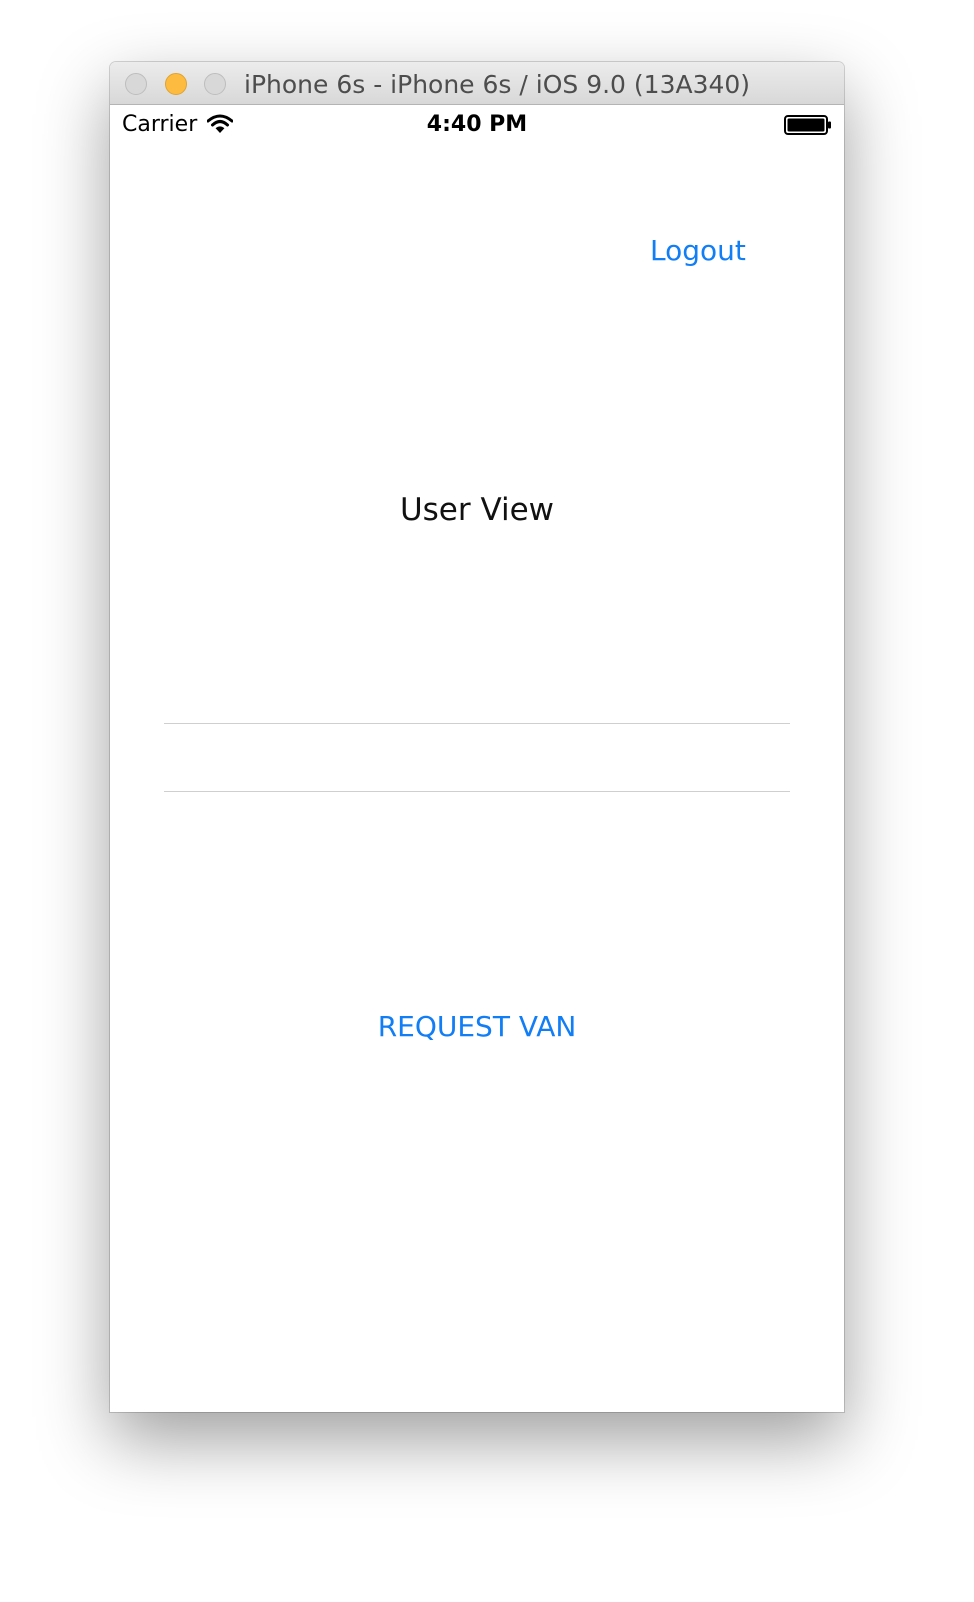  Describe the element at coordinates (477, 690) in the screenshot. I see `first-text-field` at that location.